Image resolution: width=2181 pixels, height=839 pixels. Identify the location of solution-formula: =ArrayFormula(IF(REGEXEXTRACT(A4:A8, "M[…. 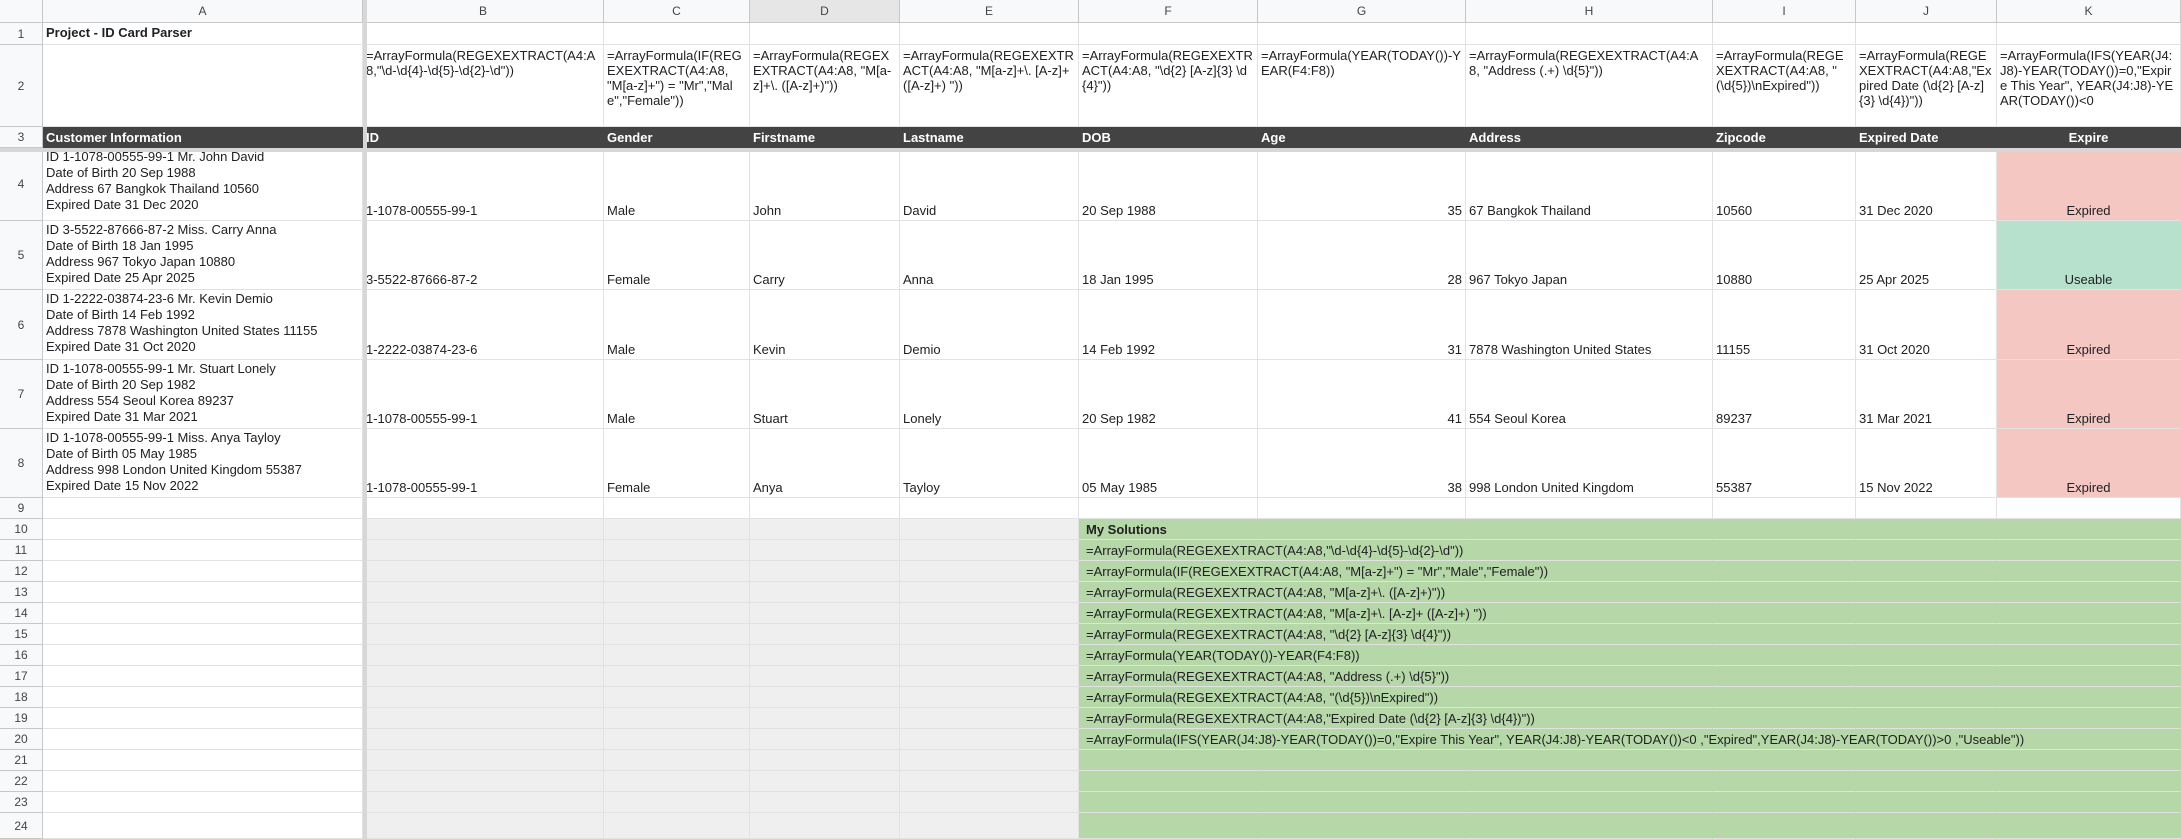
(1315, 571).